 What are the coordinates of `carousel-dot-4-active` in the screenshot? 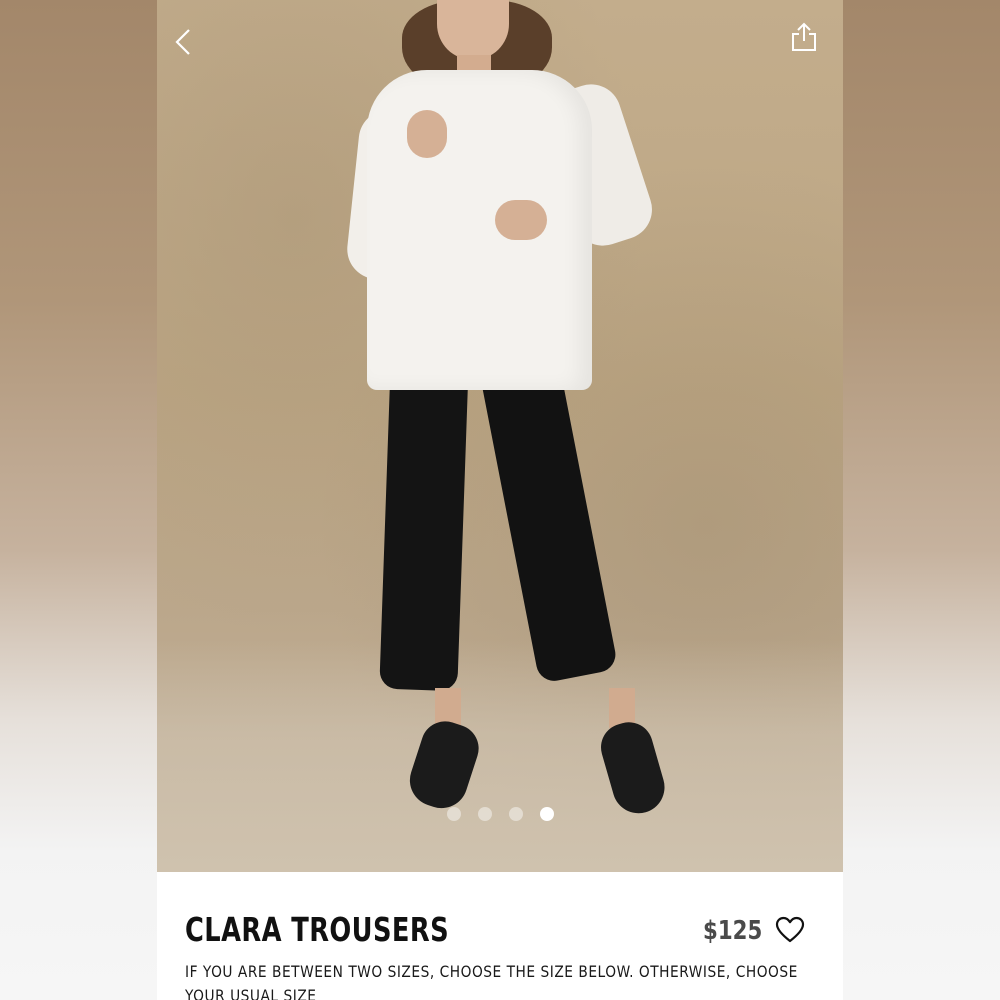 It's located at (547, 814).